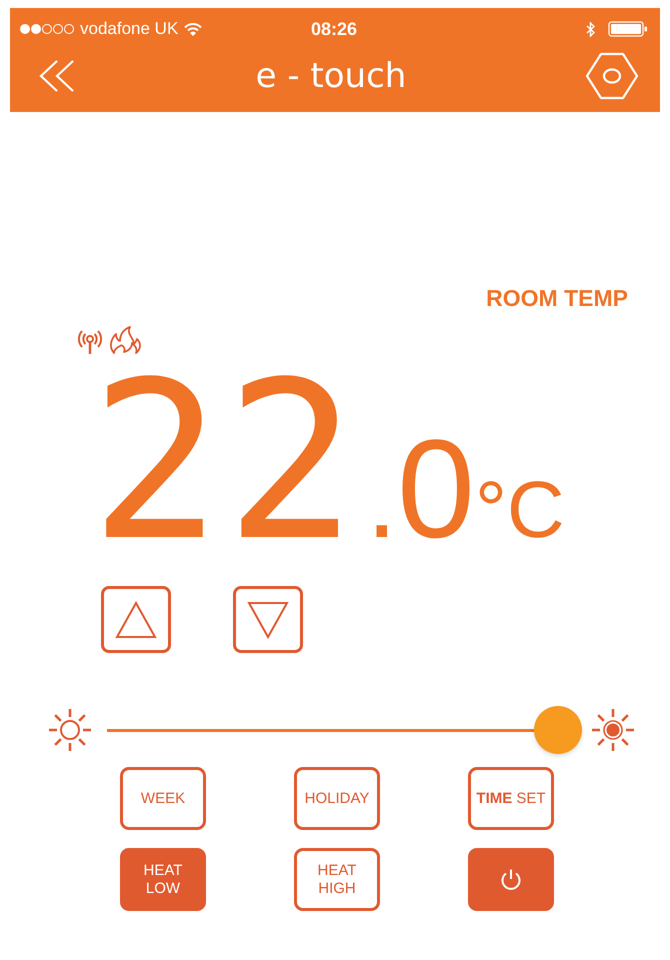 This screenshot has width=670, height=960. I want to click on mode-button: HEAT LOW, so click(163, 879).